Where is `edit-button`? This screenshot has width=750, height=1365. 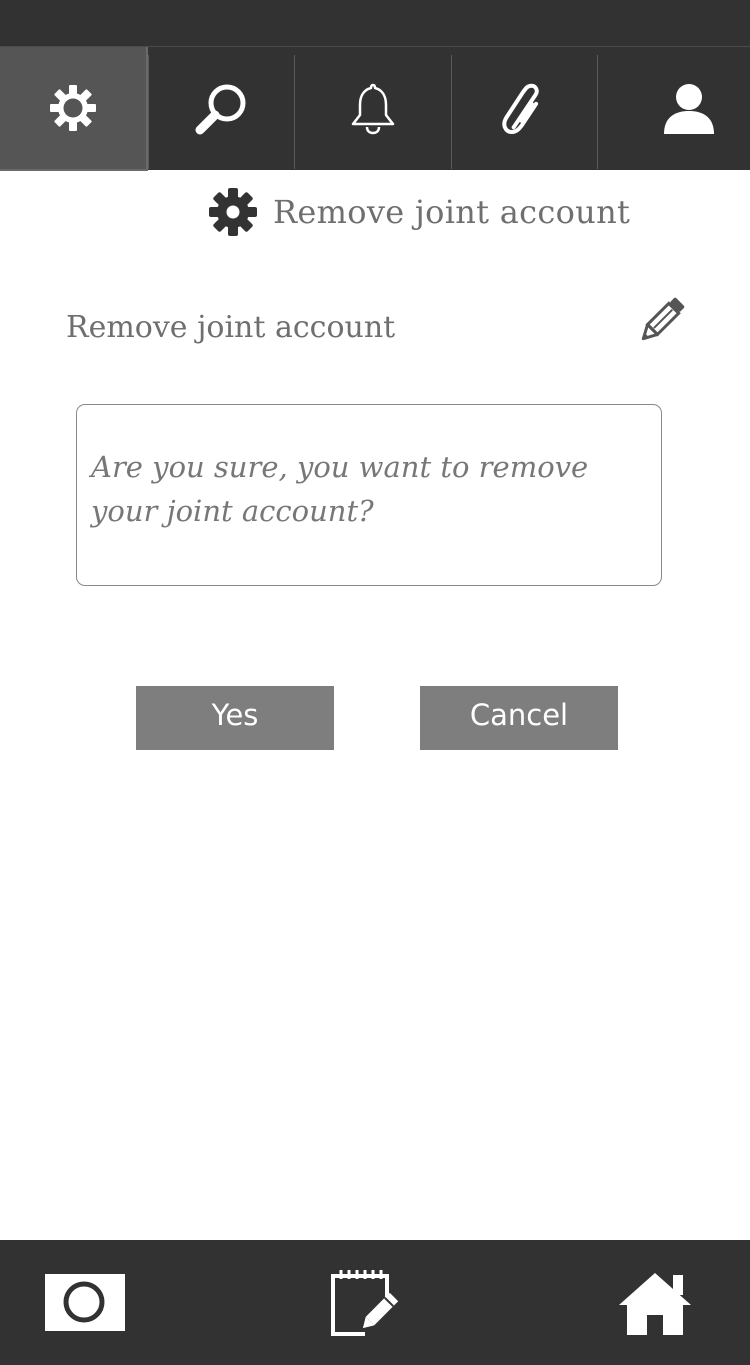 edit-button is located at coordinates (661, 321).